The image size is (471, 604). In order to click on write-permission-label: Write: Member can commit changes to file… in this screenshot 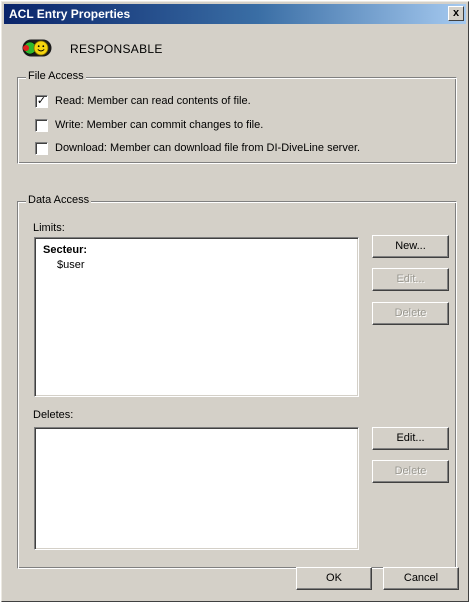, I will do `click(159, 125)`.